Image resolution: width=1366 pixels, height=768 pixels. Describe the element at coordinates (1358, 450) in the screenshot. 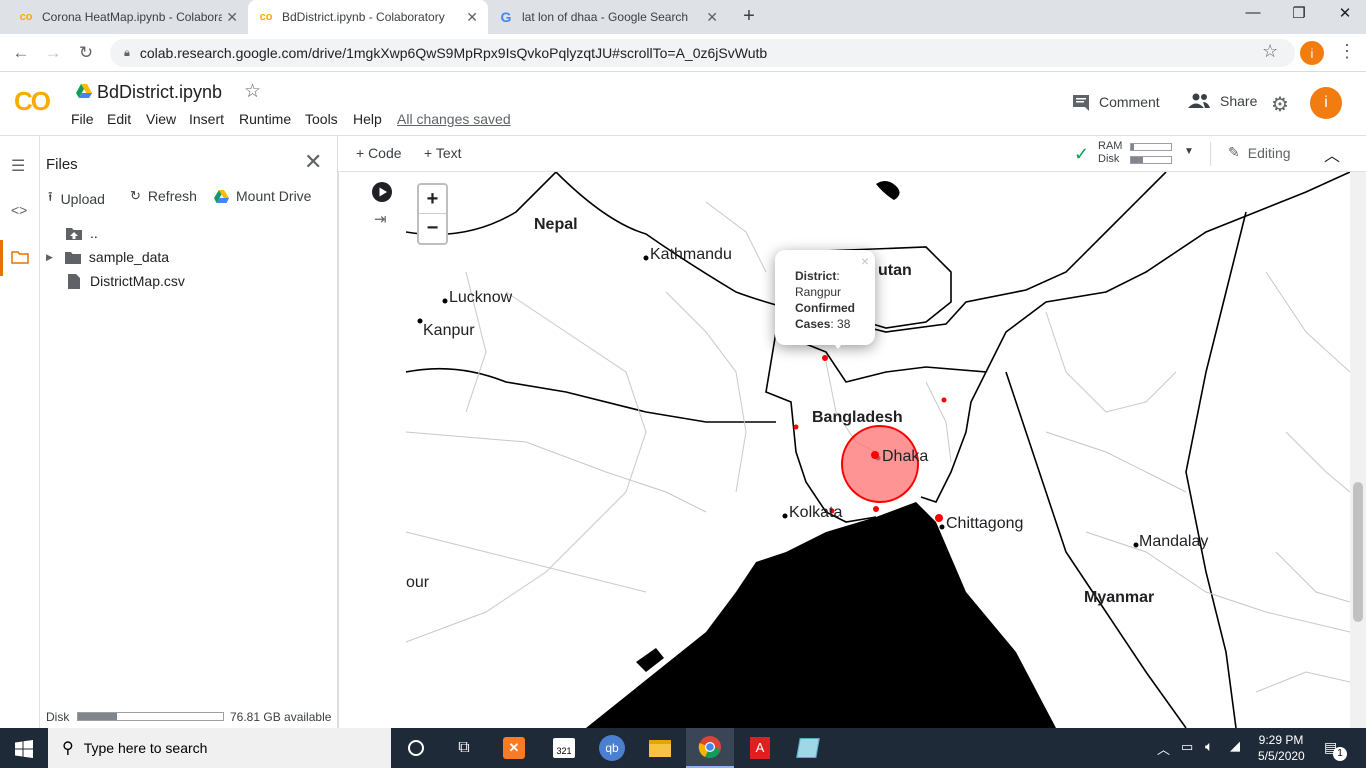

I see `notebook-scrollbar` at that location.